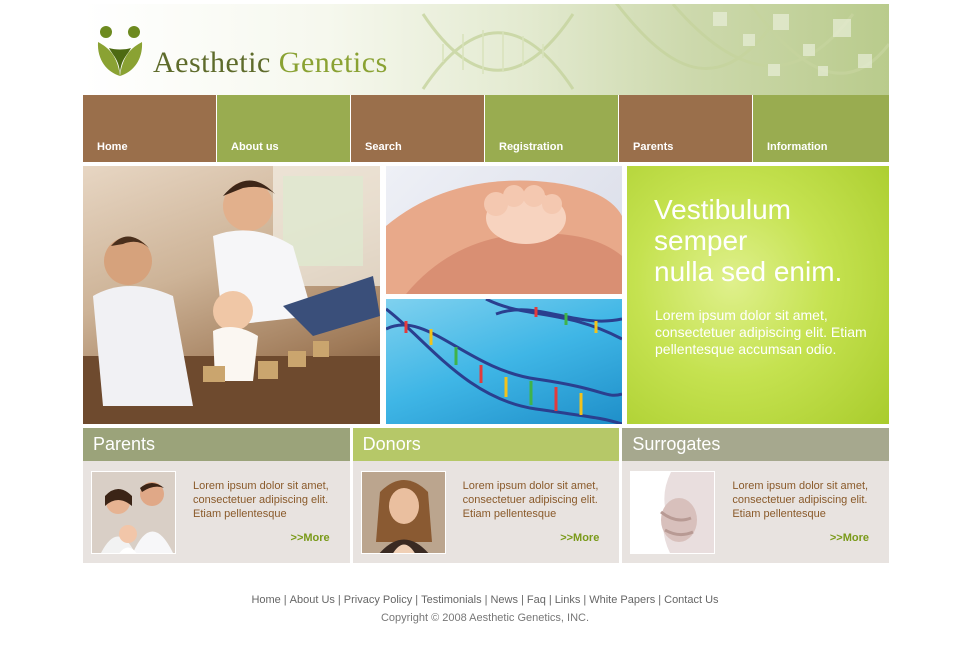 The width and height of the screenshot is (960, 661). I want to click on nav-item-information: Information, so click(821, 128).